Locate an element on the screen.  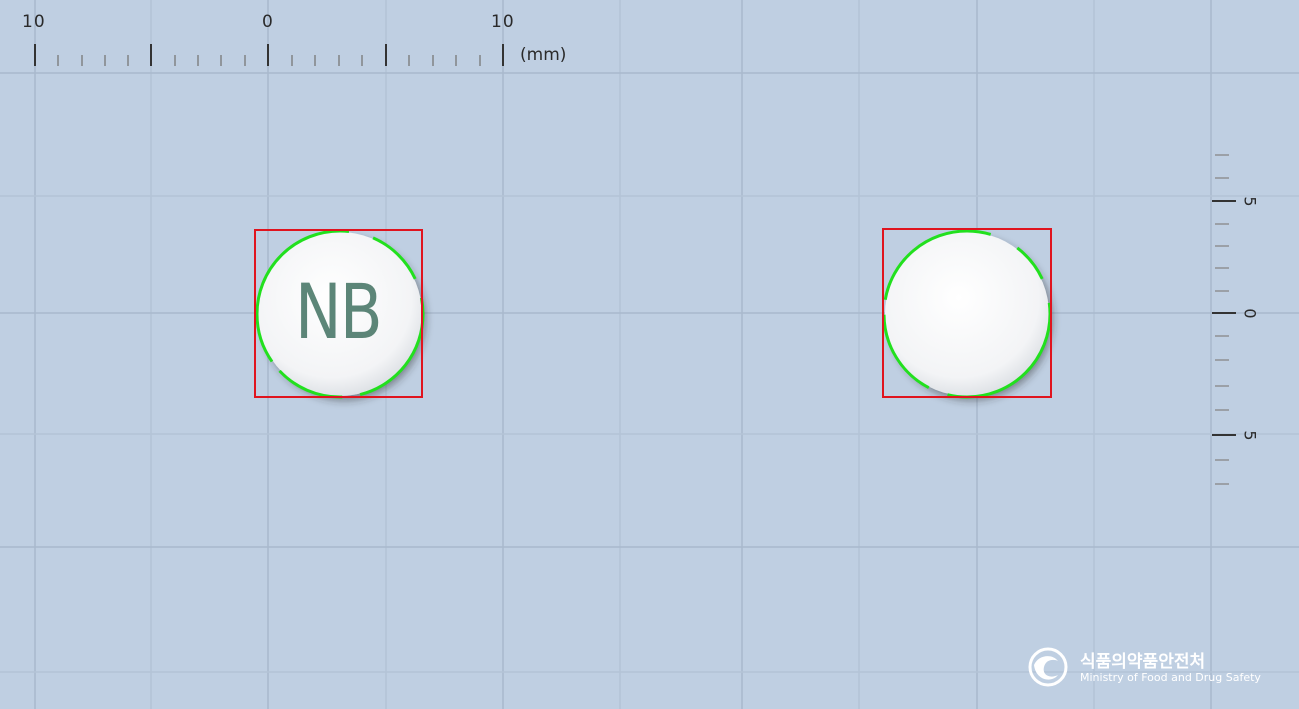
pill-back is located at coordinates (967, 313).